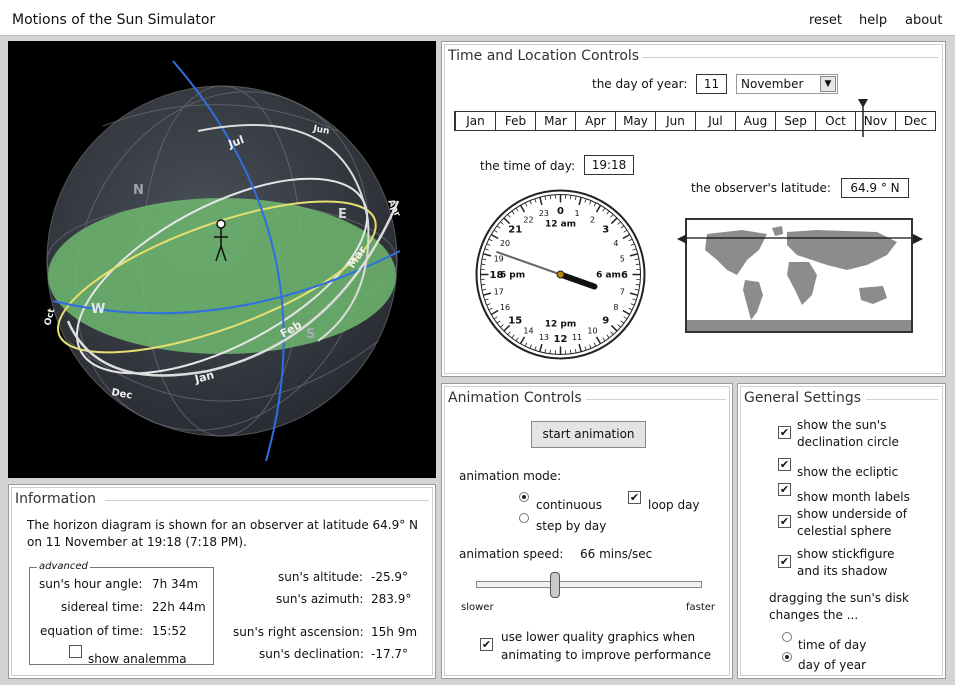 This screenshot has height=685, width=955. What do you see at coordinates (784, 432) in the screenshot?
I see `declination-circle-checkbox: ✔` at bounding box center [784, 432].